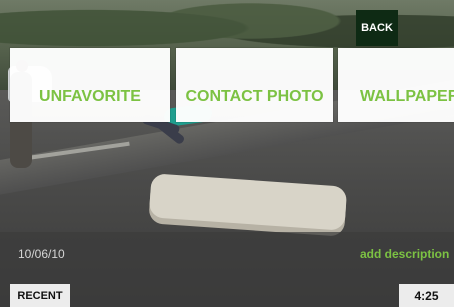 Image resolution: width=454 pixels, height=307 pixels. Describe the element at coordinates (377, 28) in the screenshot. I see `back-button: BACK` at that location.